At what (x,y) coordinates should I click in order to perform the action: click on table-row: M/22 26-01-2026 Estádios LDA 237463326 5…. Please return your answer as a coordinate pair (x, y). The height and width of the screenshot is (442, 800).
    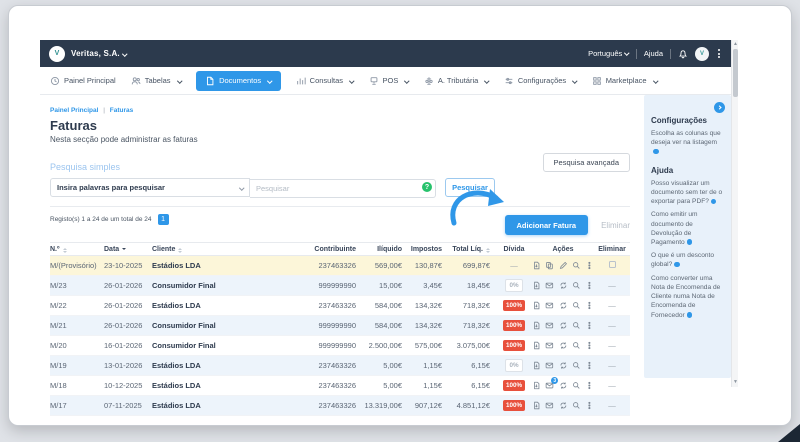
    Looking at the image, I should click on (340, 306).